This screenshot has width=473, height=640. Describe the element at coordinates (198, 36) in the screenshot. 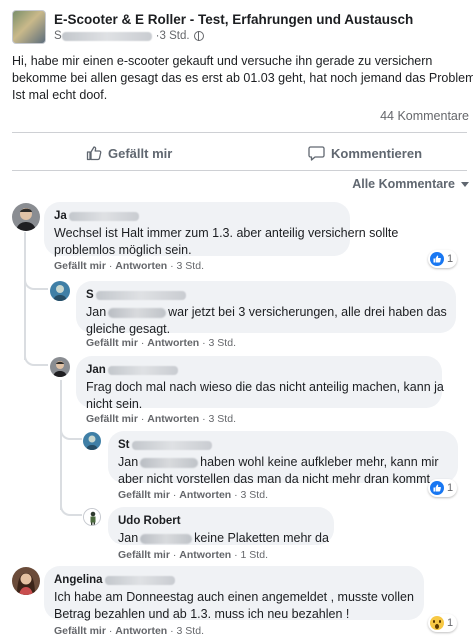

I see `globe-icon` at that location.